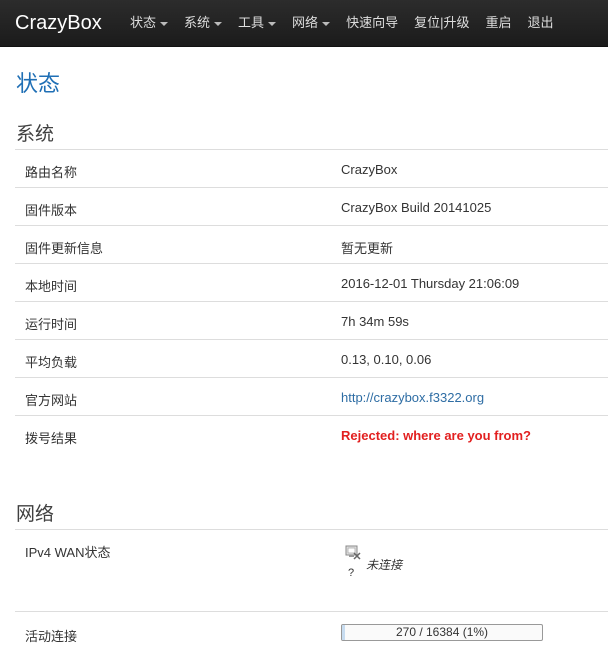 The width and height of the screenshot is (608, 661). I want to click on row-label: 官方网站, so click(51, 400).